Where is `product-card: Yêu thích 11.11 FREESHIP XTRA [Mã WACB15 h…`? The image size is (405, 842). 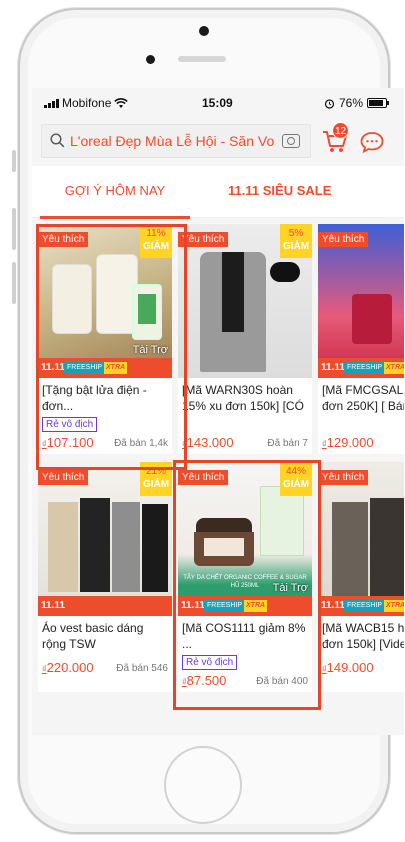
product-card: Yêu thích 11.11 FREESHIP XTRA [Mã WACB15 h… is located at coordinates (361, 577).